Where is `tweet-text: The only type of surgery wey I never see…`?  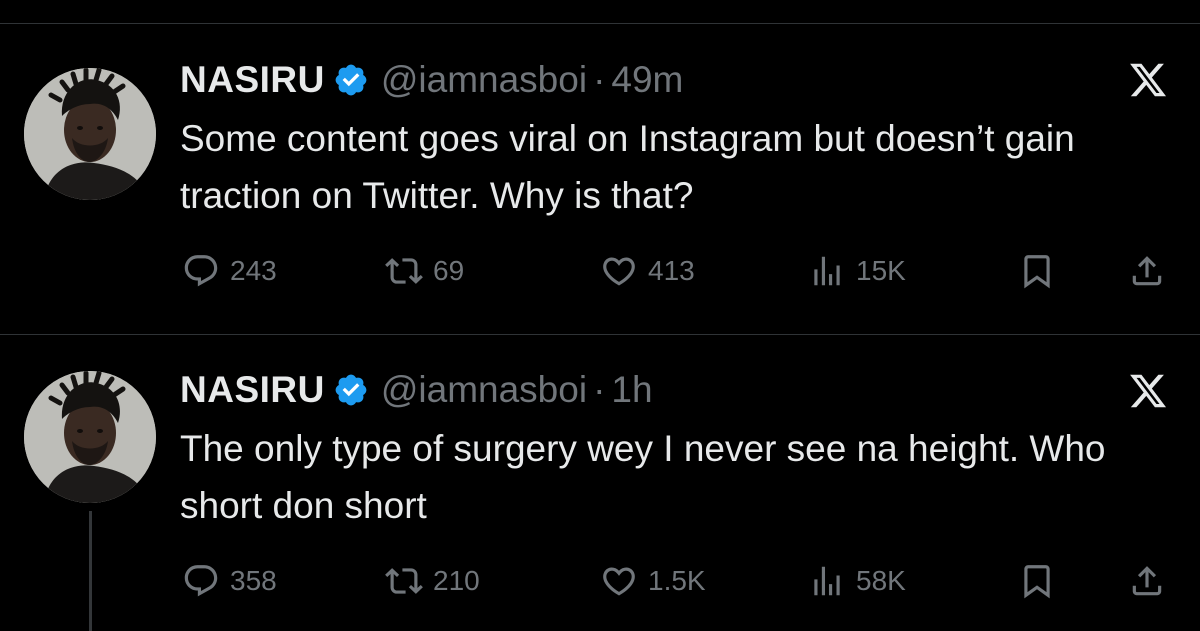 tweet-text: The only type of surgery wey I never see… is located at coordinates (643, 477).